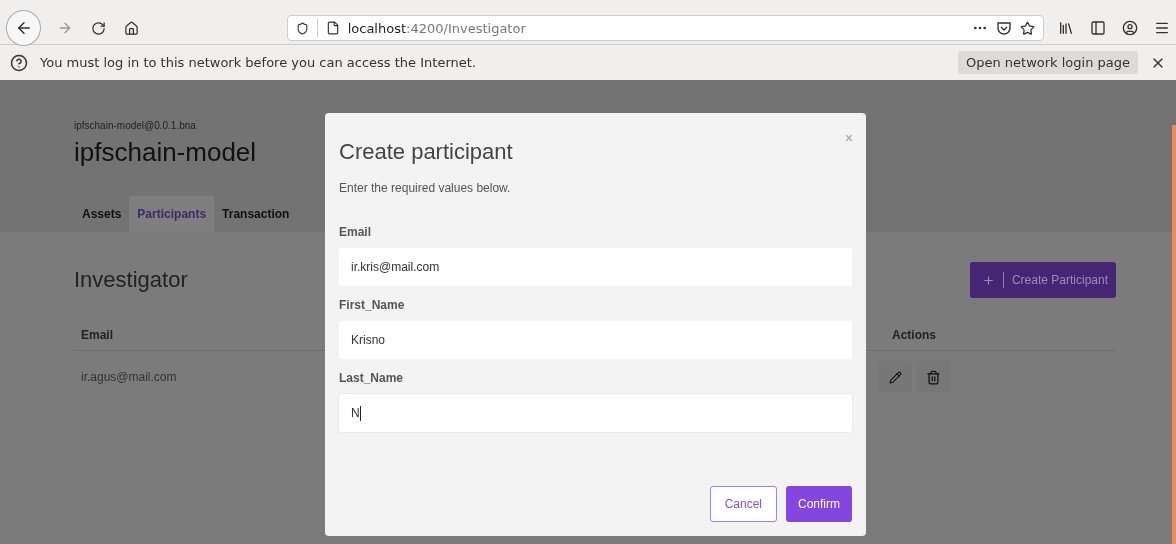  Describe the element at coordinates (132, 28) in the screenshot. I see `home-icon` at that location.